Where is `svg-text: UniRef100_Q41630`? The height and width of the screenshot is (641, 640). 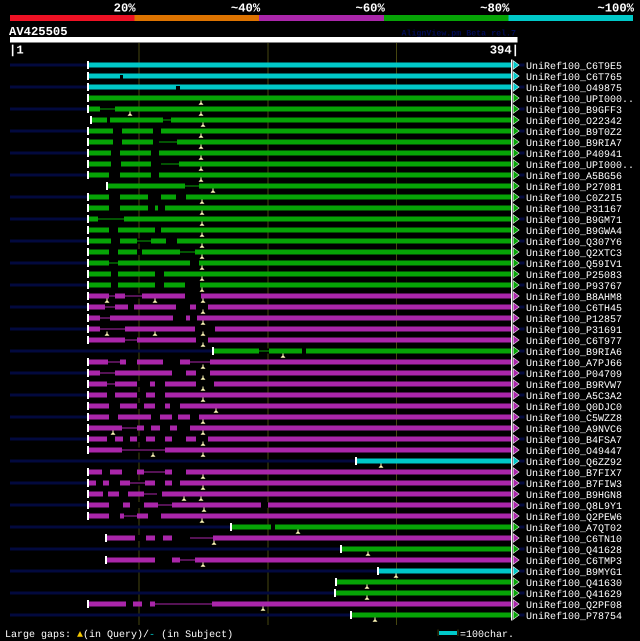 svg-text: UniRef100_Q41630 is located at coordinates (574, 584).